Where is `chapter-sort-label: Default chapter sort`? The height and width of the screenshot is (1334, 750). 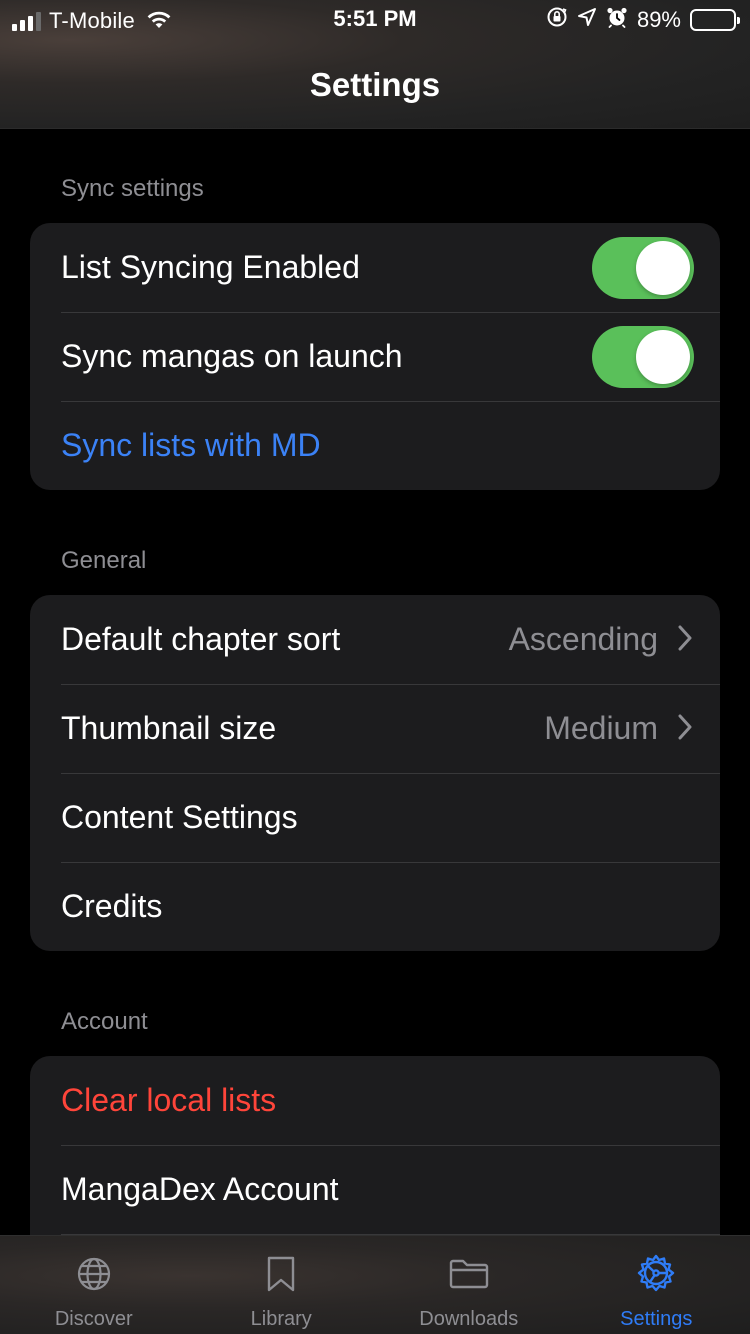 chapter-sort-label: Default chapter sort is located at coordinates (201, 639).